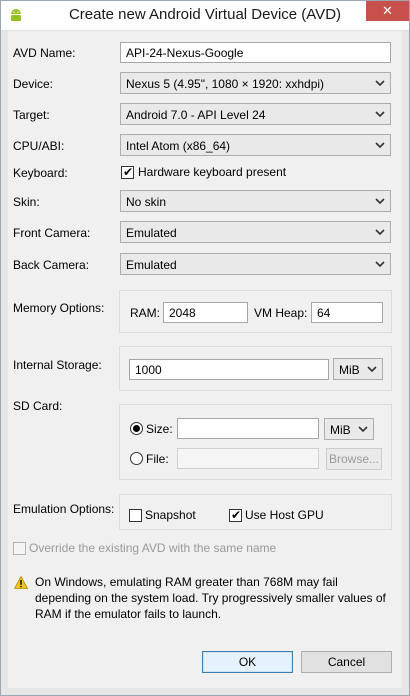 The height and width of the screenshot is (696, 410). What do you see at coordinates (255, 232) in the screenshot?
I see `front-camera-dropdown: Emulated` at bounding box center [255, 232].